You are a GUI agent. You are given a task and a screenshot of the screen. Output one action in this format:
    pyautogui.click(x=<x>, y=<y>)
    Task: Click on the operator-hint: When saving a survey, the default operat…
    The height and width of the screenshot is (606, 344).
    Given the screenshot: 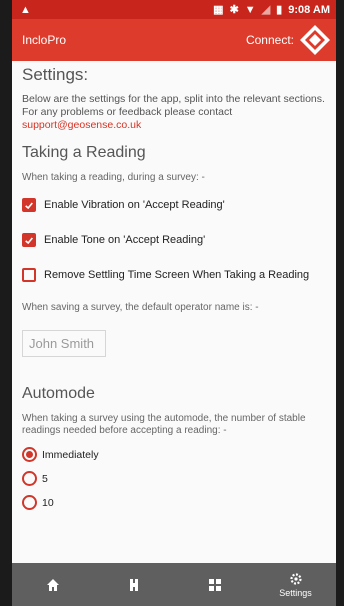 What is the action you would take?
    pyautogui.click(x=140, y=307)
    